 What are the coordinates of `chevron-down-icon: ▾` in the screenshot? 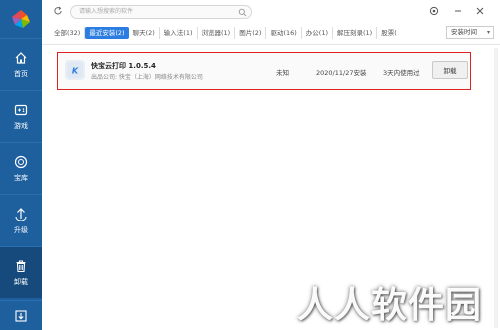 It's located at (488, 32).